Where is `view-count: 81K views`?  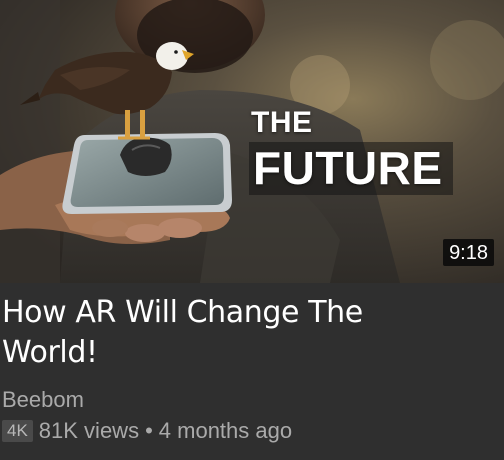
view-count: 81K views is located at coordinates (89, 430).